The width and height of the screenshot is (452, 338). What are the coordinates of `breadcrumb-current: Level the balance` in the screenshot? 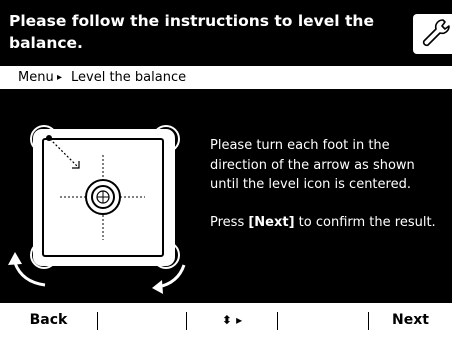 It's located at (129, 77).